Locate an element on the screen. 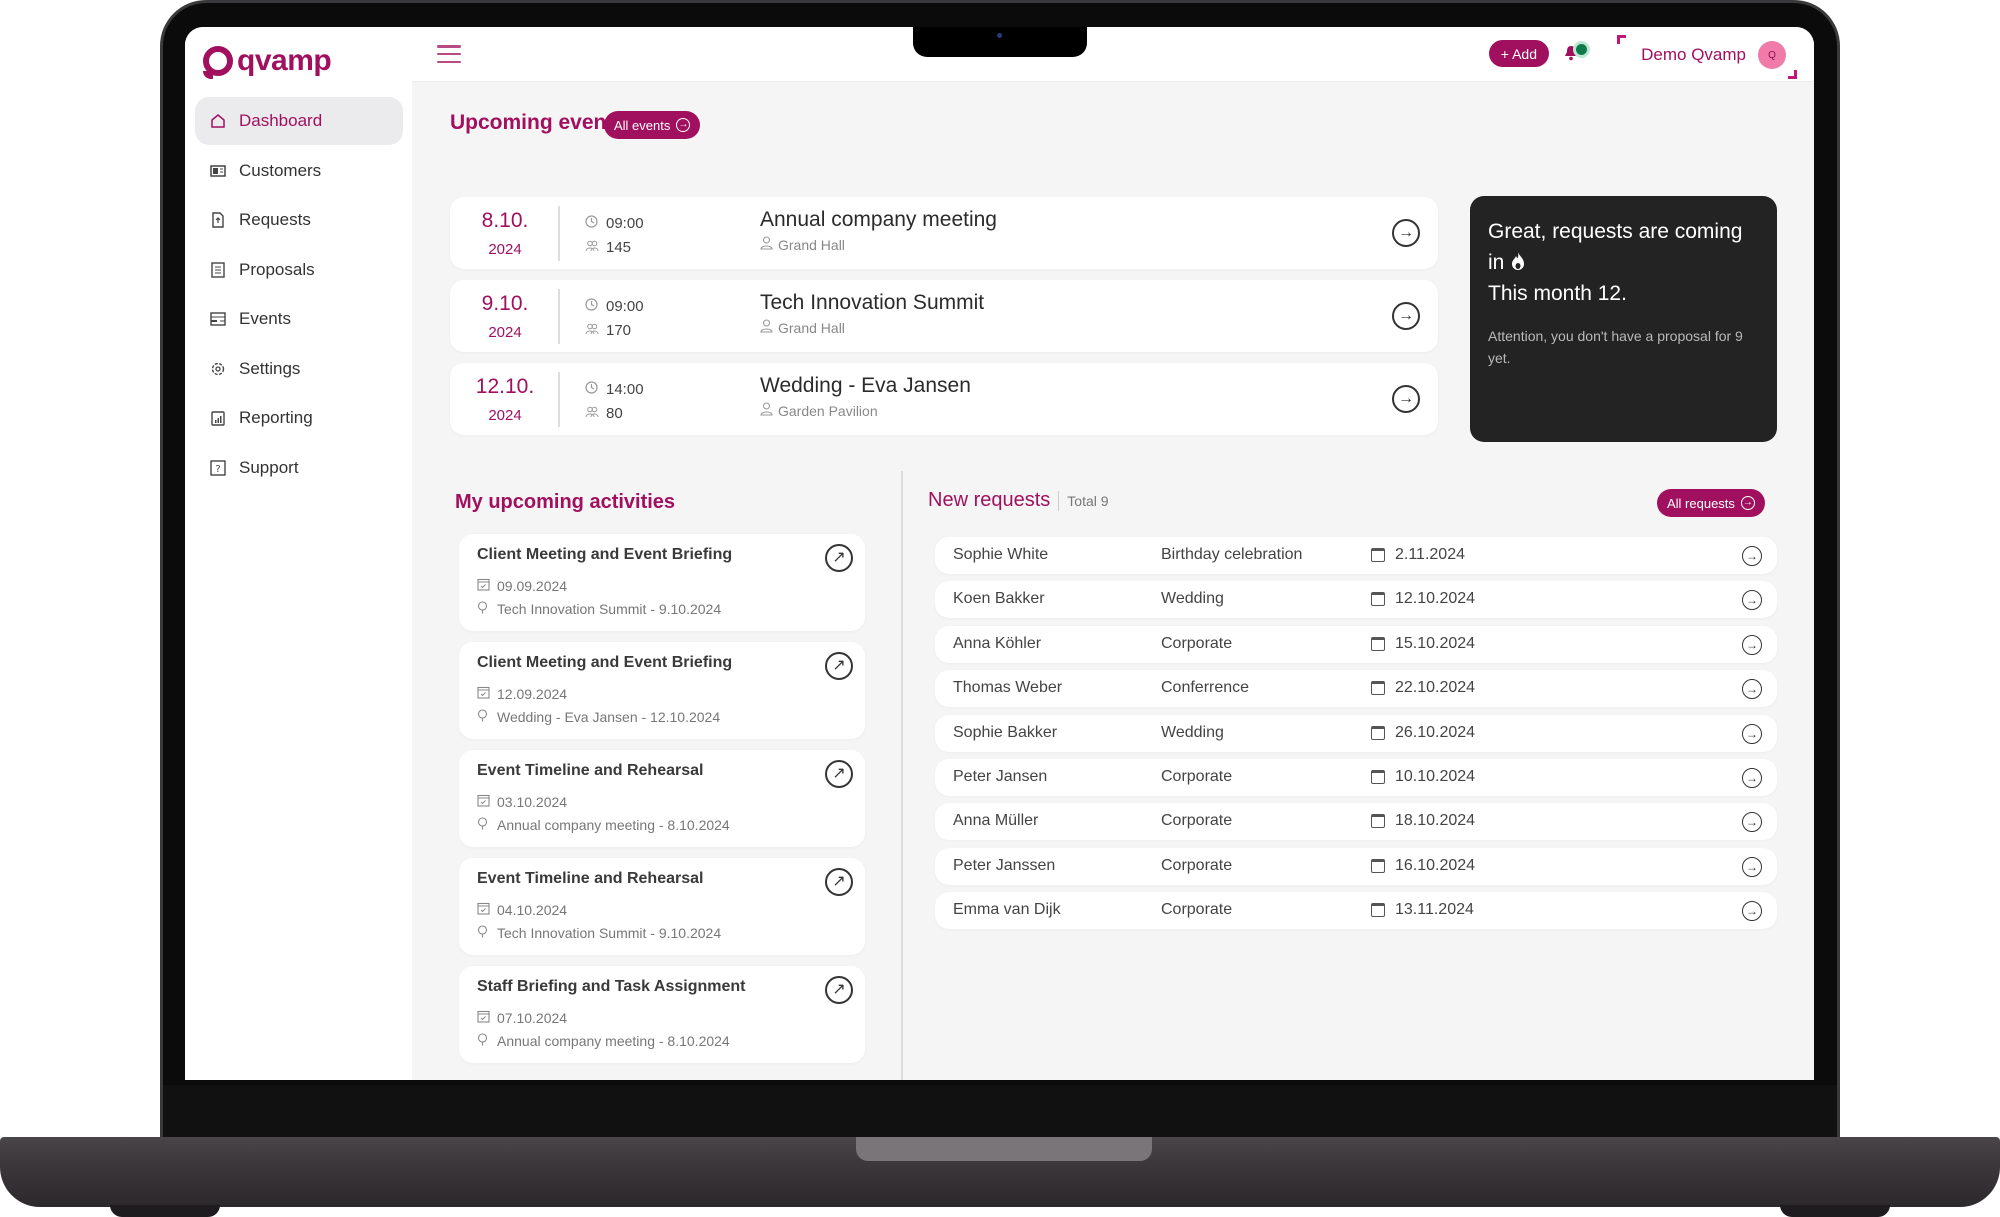 This screenshot has height=1217, width=2000. arrow-right-icon: → is located at coordinates (1752, 911).